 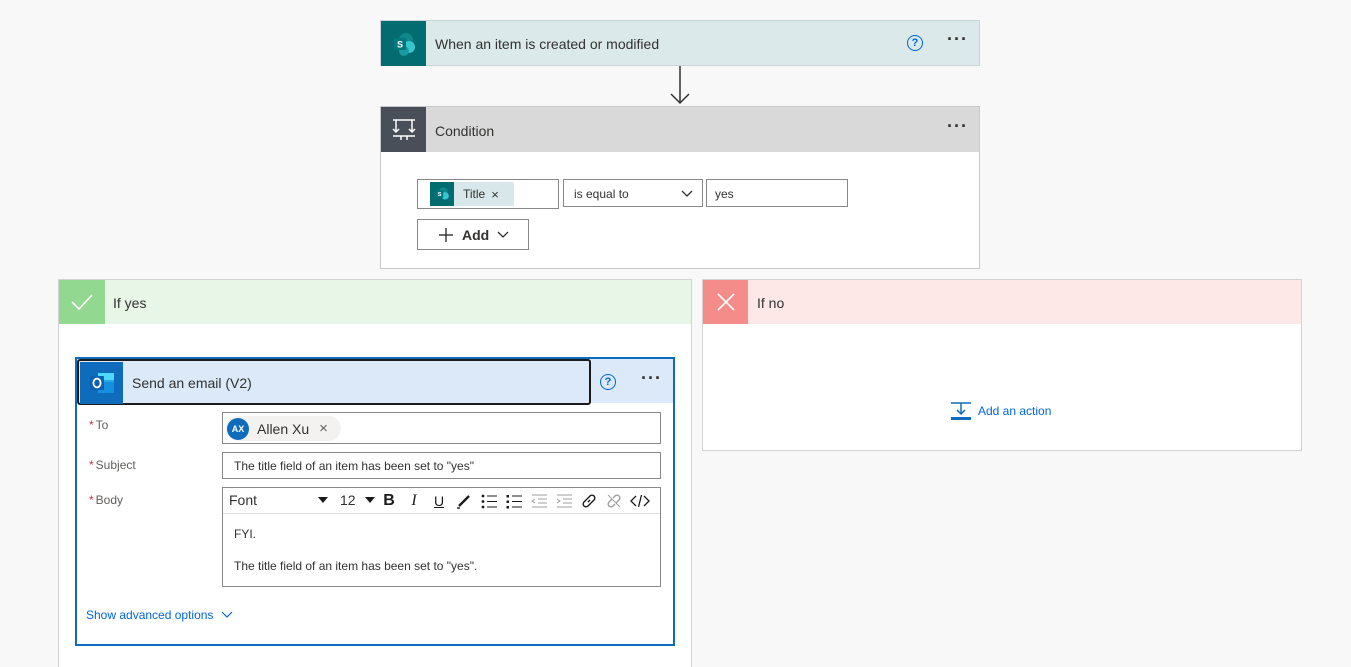 I want to click on outlook-icon, so click(x=101, y=383).